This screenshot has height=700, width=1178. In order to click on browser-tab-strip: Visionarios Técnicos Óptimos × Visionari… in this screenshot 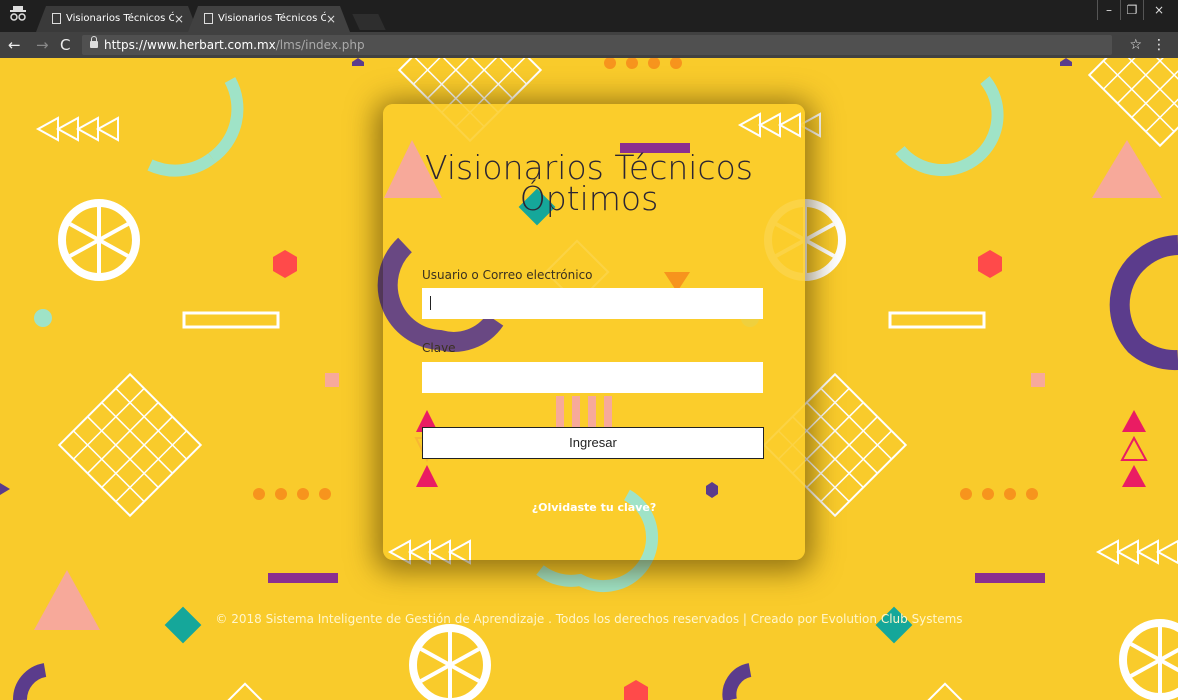, I will do `click(589, 16)`.